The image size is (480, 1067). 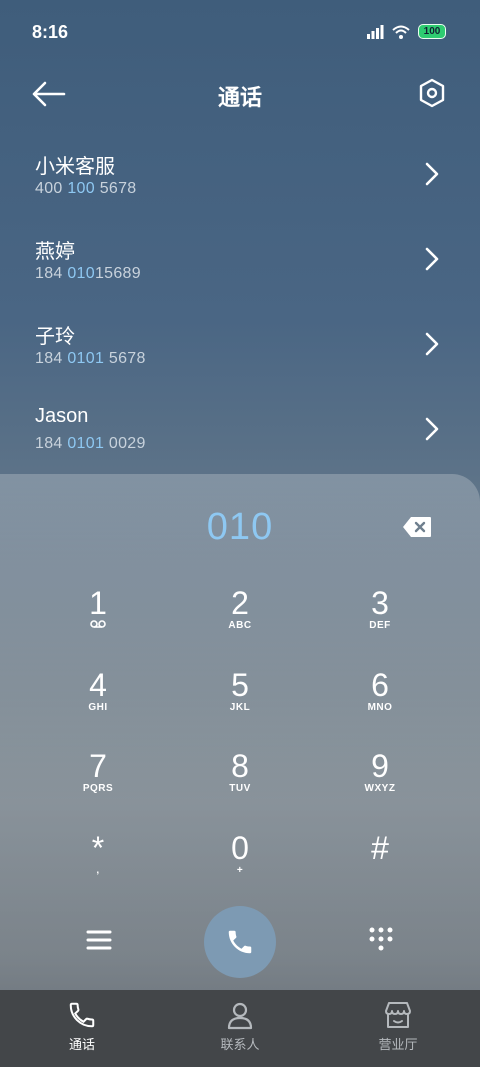 I want to click on key-letters: GHI, so click(x=98, y=707).